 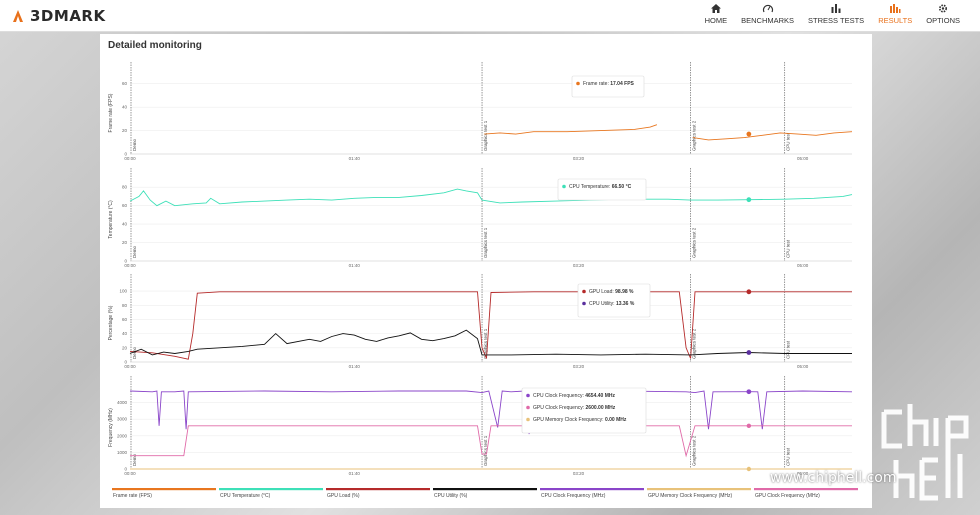 What do you see at coordinates (245, 496) in the screenshot?
I see `legend-label: CPU Temperature (°C)` at bounding box center [245, 496].